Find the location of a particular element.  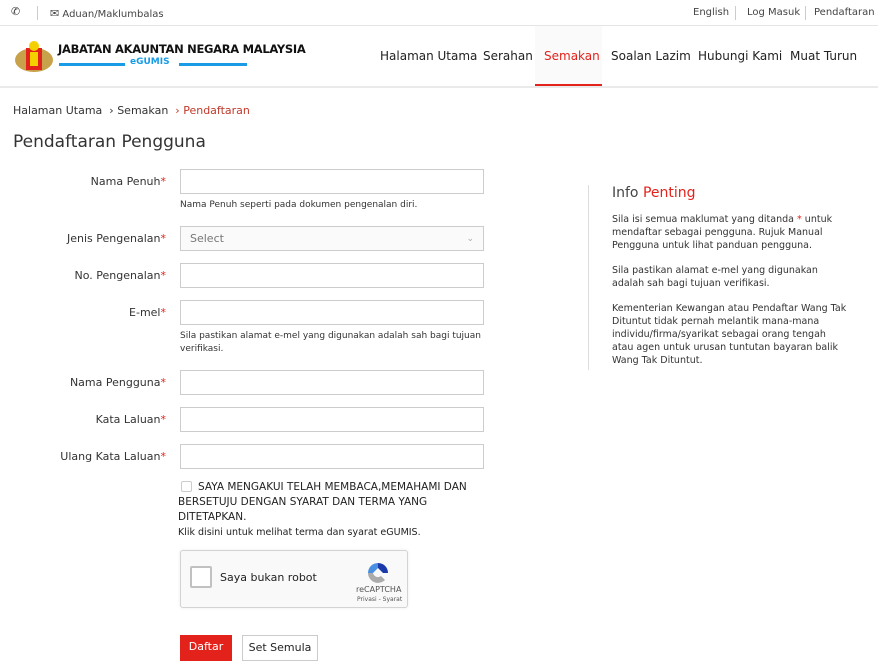

login-link: Log Masuk is located at coordinates (773, 12).